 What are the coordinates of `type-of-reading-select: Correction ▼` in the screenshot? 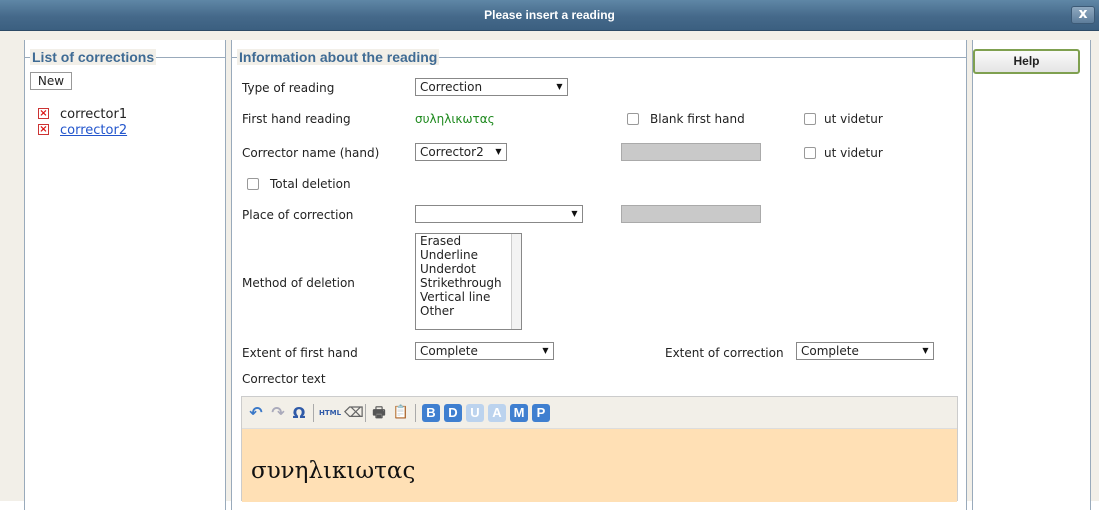 It's located at (491, 87).